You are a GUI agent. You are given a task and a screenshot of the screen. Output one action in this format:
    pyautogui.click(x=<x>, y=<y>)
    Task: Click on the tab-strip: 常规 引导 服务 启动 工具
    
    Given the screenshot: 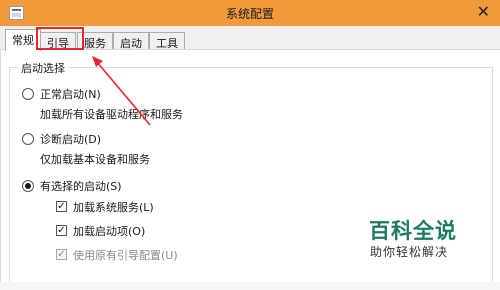 What is the action you would take?
    pyautogui.click(x=250, y=38)
    